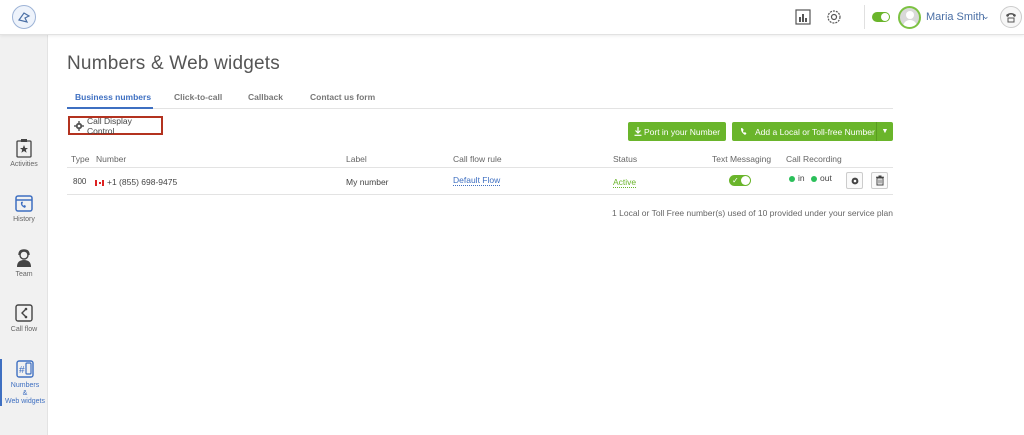 This screenshot has height=435, width=1024. Describe the element at coordinates (814, 159) in the screenshot. I see `column-header-call-recording: Call Recording` at that location.